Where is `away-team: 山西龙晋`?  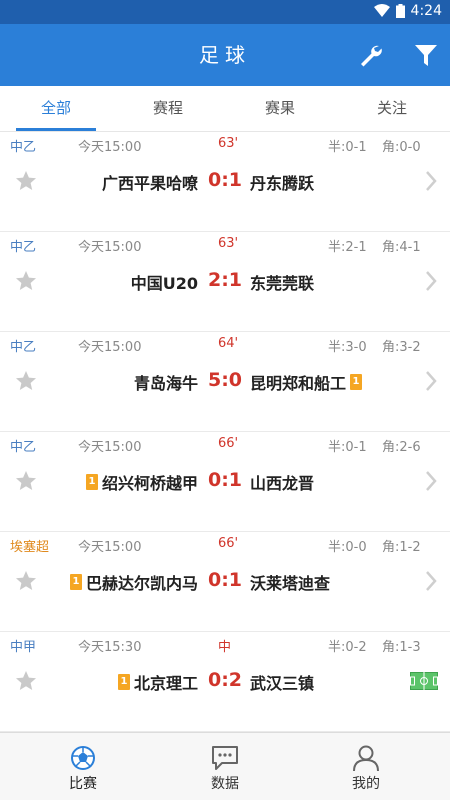 away-team: 山西龙晋 is located at coordinates (282, 482).